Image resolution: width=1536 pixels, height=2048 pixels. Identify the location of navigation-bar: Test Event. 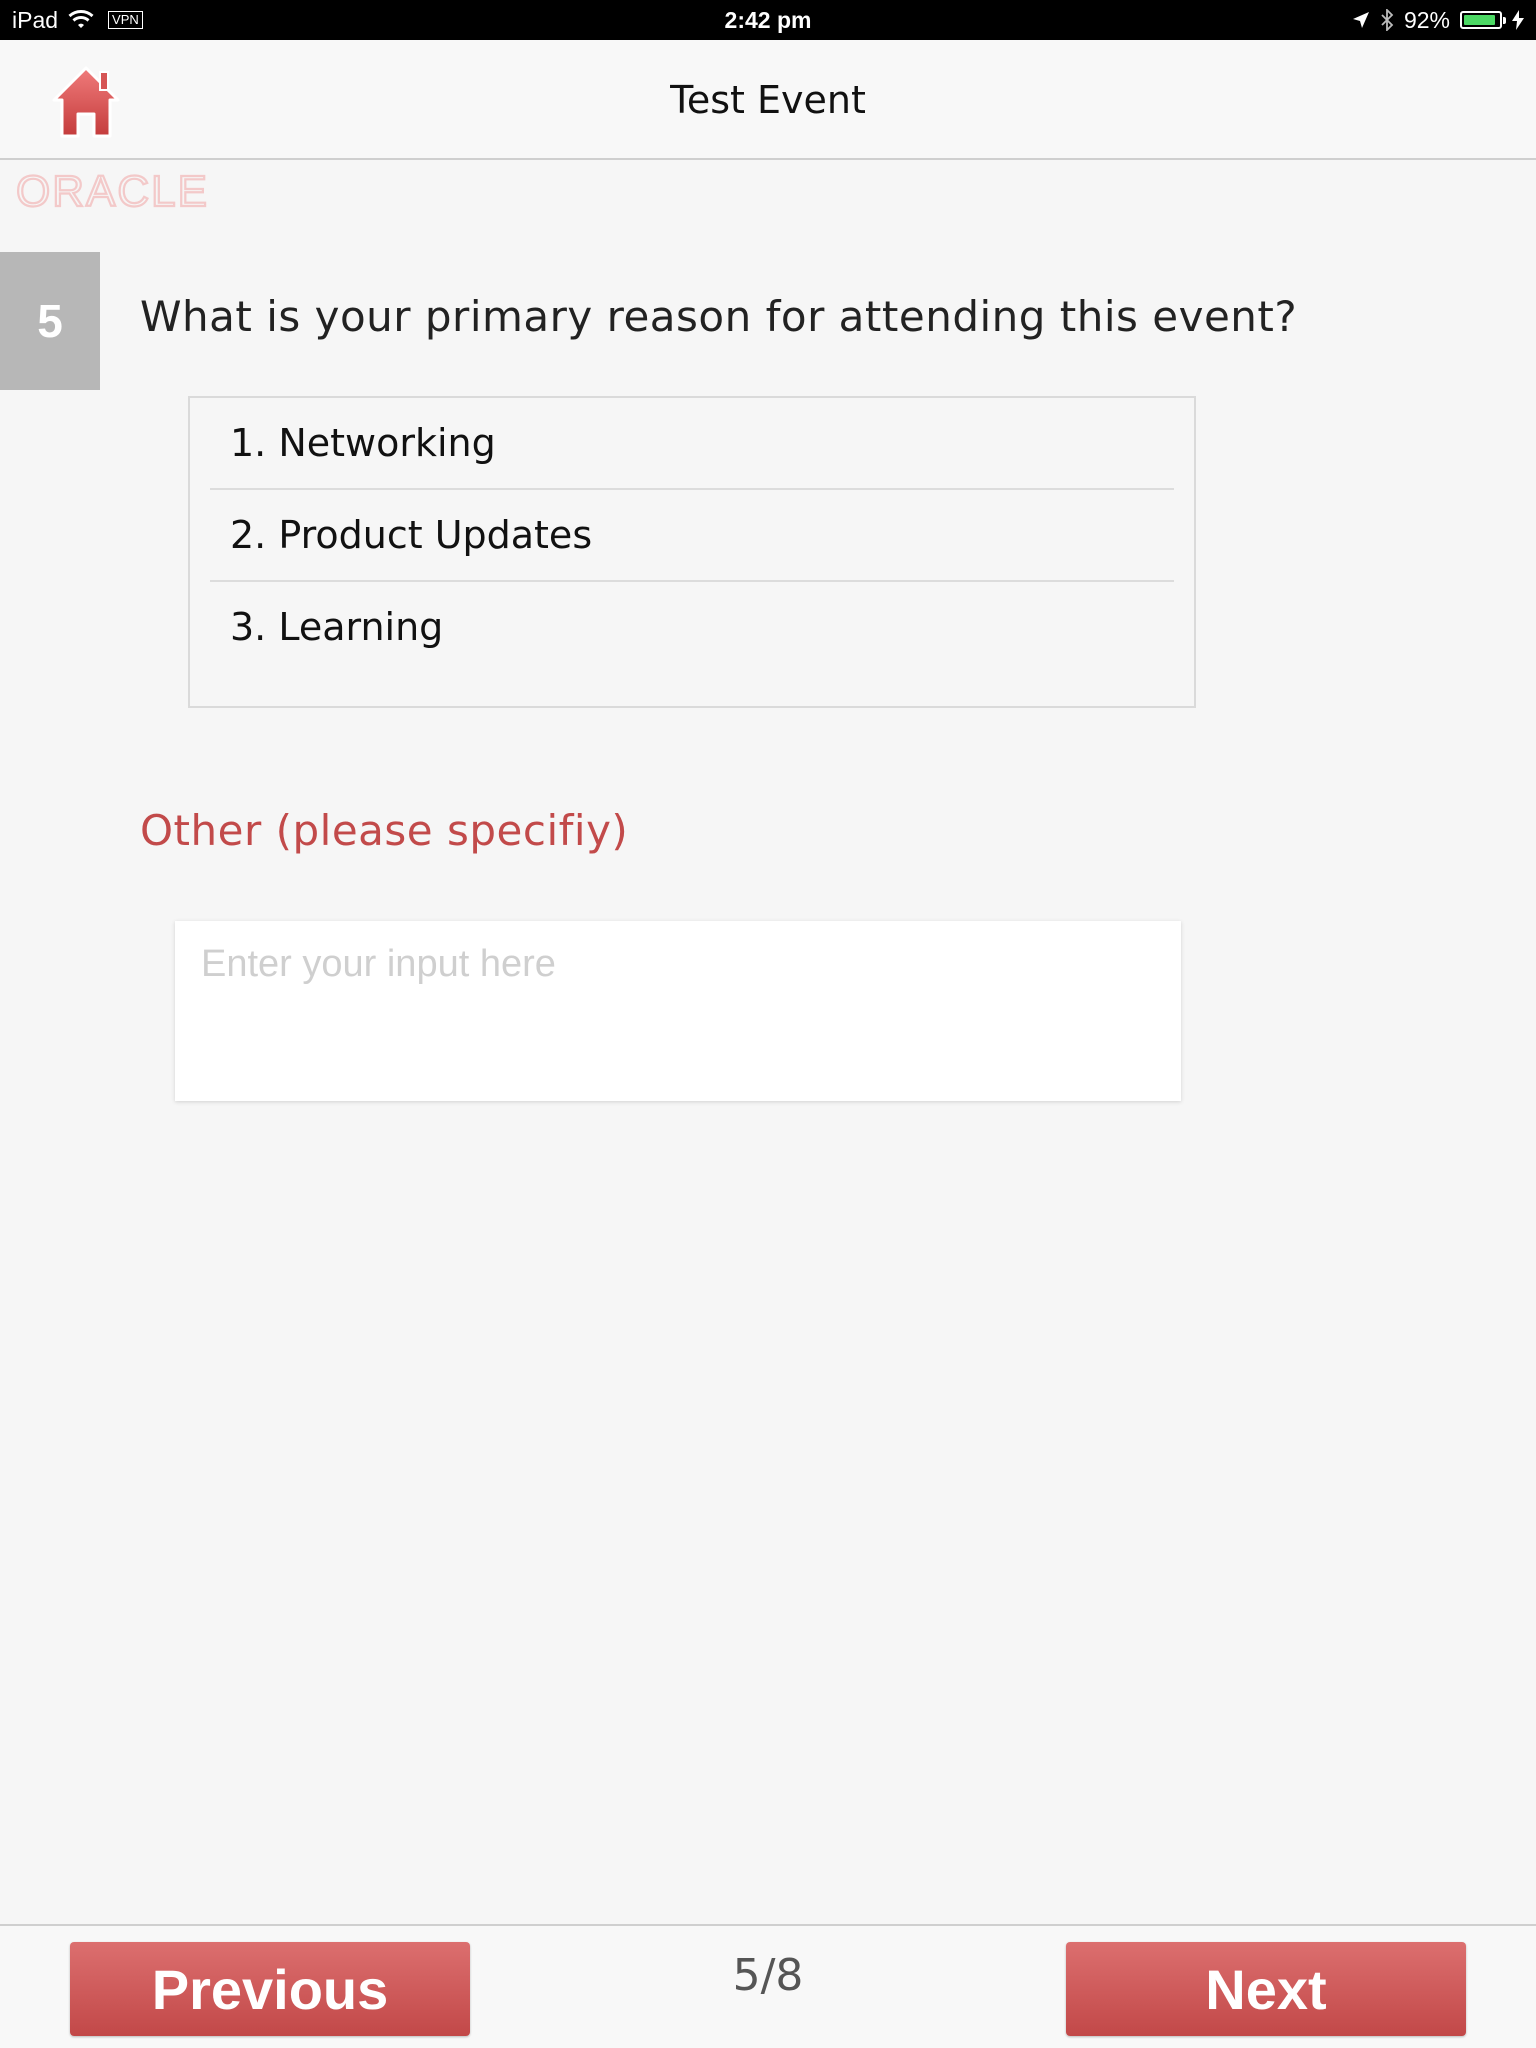
(768, 100).